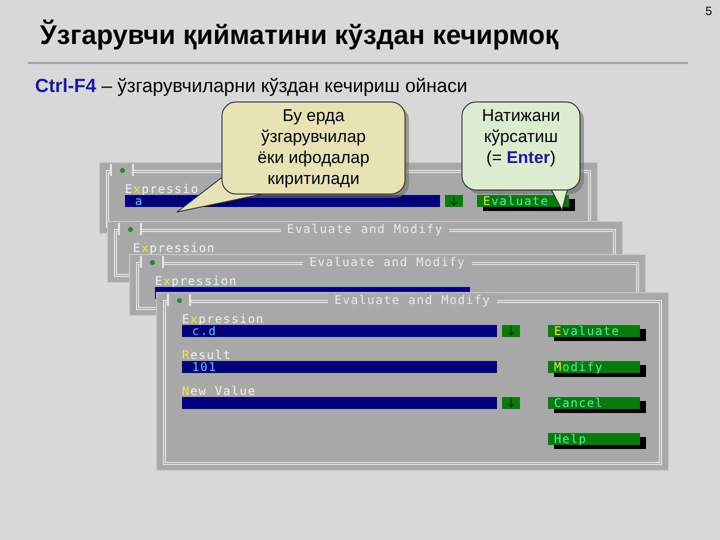  What do you see at coordinates (339, 403) in the screenshot?
I see `input-field` at bounding box center [339, 403].